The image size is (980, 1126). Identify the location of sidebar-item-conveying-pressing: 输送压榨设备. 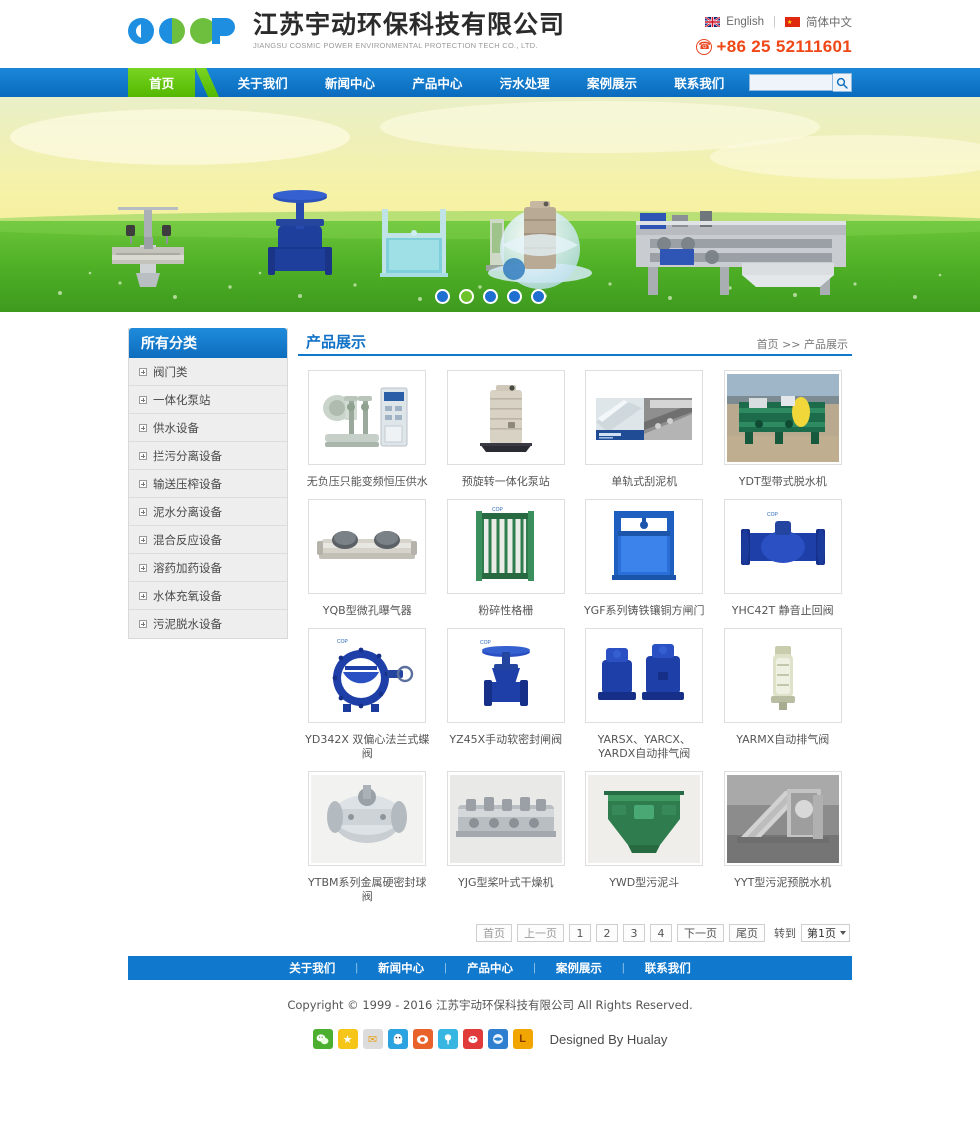
(208, 484).